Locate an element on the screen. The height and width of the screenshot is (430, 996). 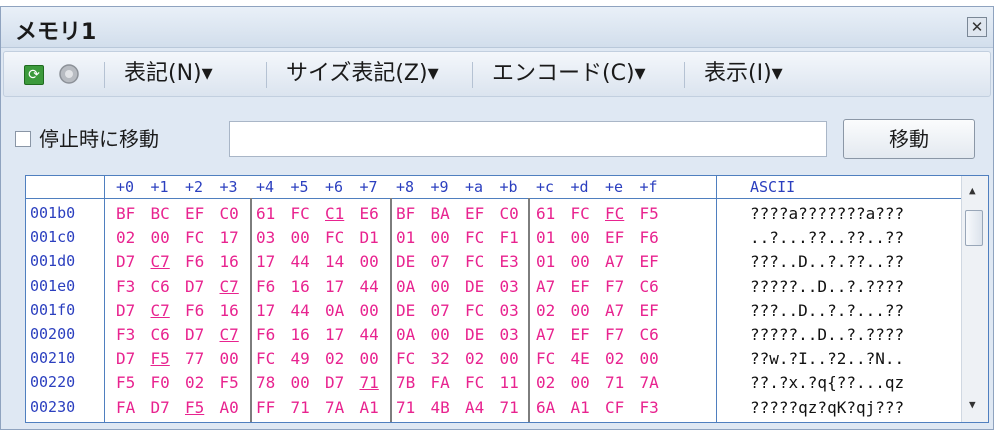
view-menu: 表示(I)▾ is located at coordinates (743, 74).